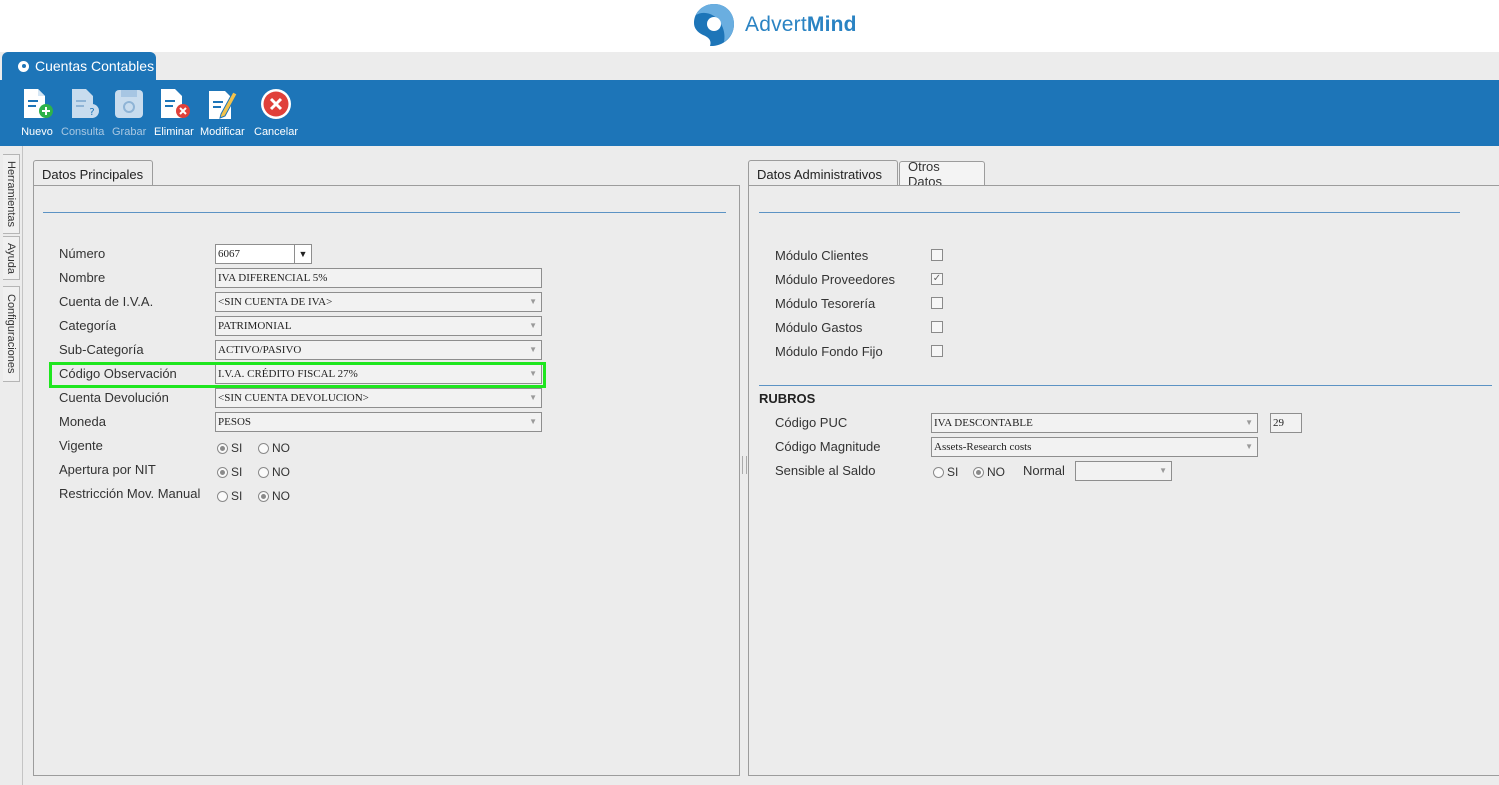  I want to click on grabar-button: Grabar, so click(129, 112).